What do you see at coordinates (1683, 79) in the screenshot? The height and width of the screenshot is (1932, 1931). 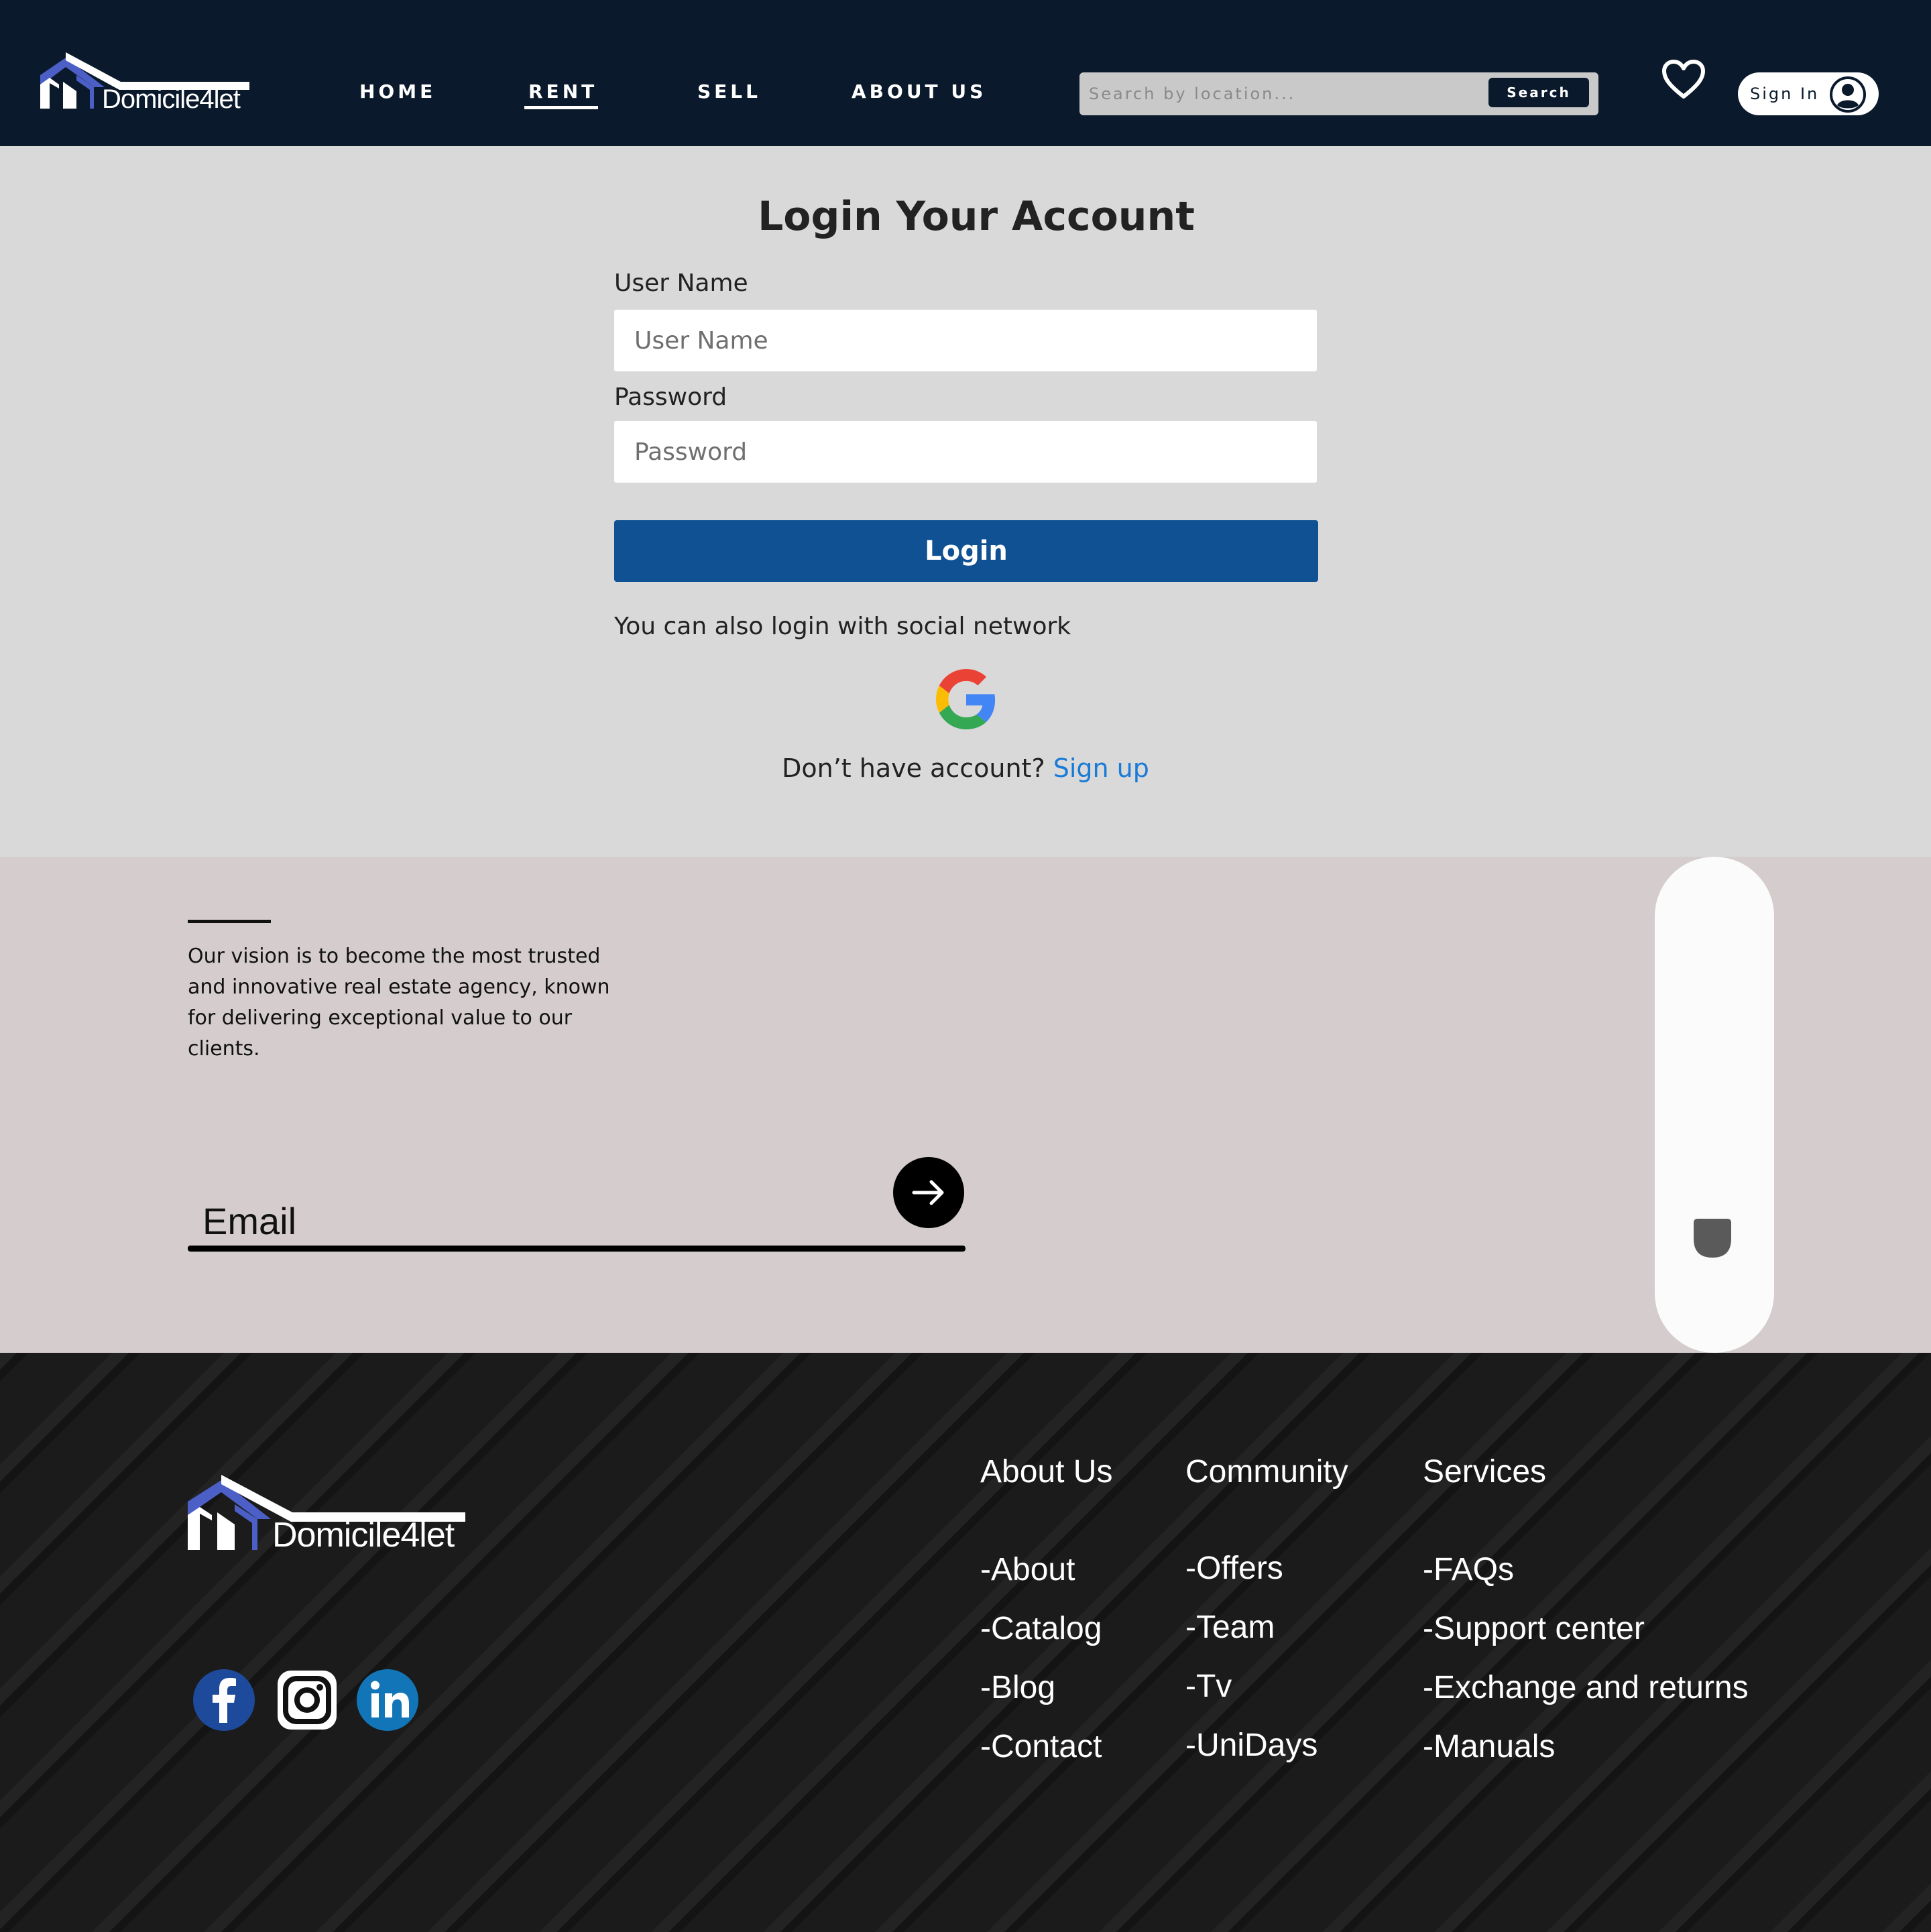 I see `heart-icon` at bounding box center [1683, 79].